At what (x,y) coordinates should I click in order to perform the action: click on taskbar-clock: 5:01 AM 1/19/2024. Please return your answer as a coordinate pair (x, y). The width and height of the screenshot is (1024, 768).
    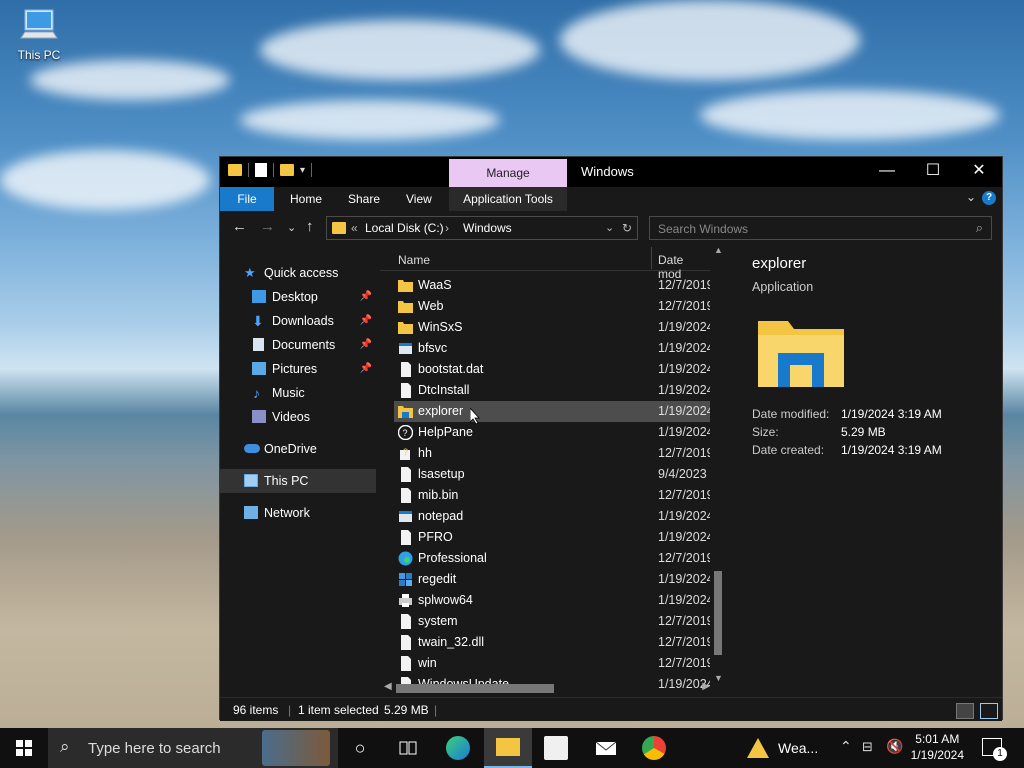
    Looking at the image, I should click on (937, 747).